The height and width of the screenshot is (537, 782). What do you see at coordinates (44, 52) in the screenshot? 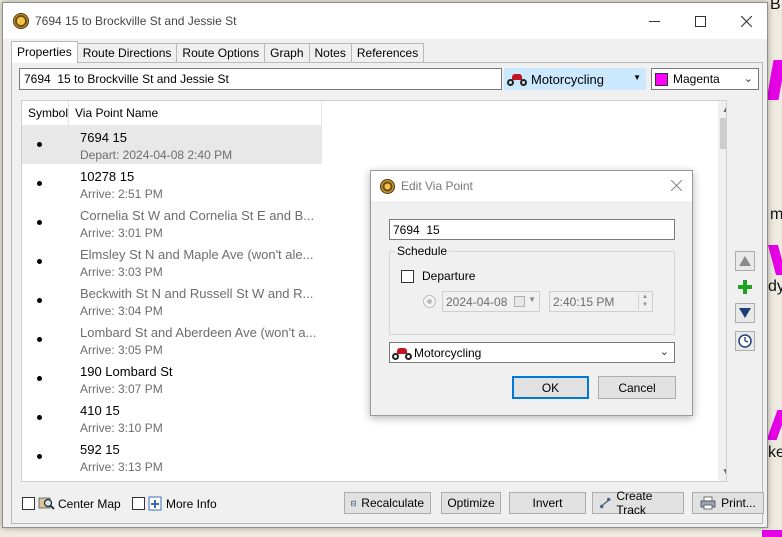
I see `tab-properties: Properties` at bounding box center [44, 52].